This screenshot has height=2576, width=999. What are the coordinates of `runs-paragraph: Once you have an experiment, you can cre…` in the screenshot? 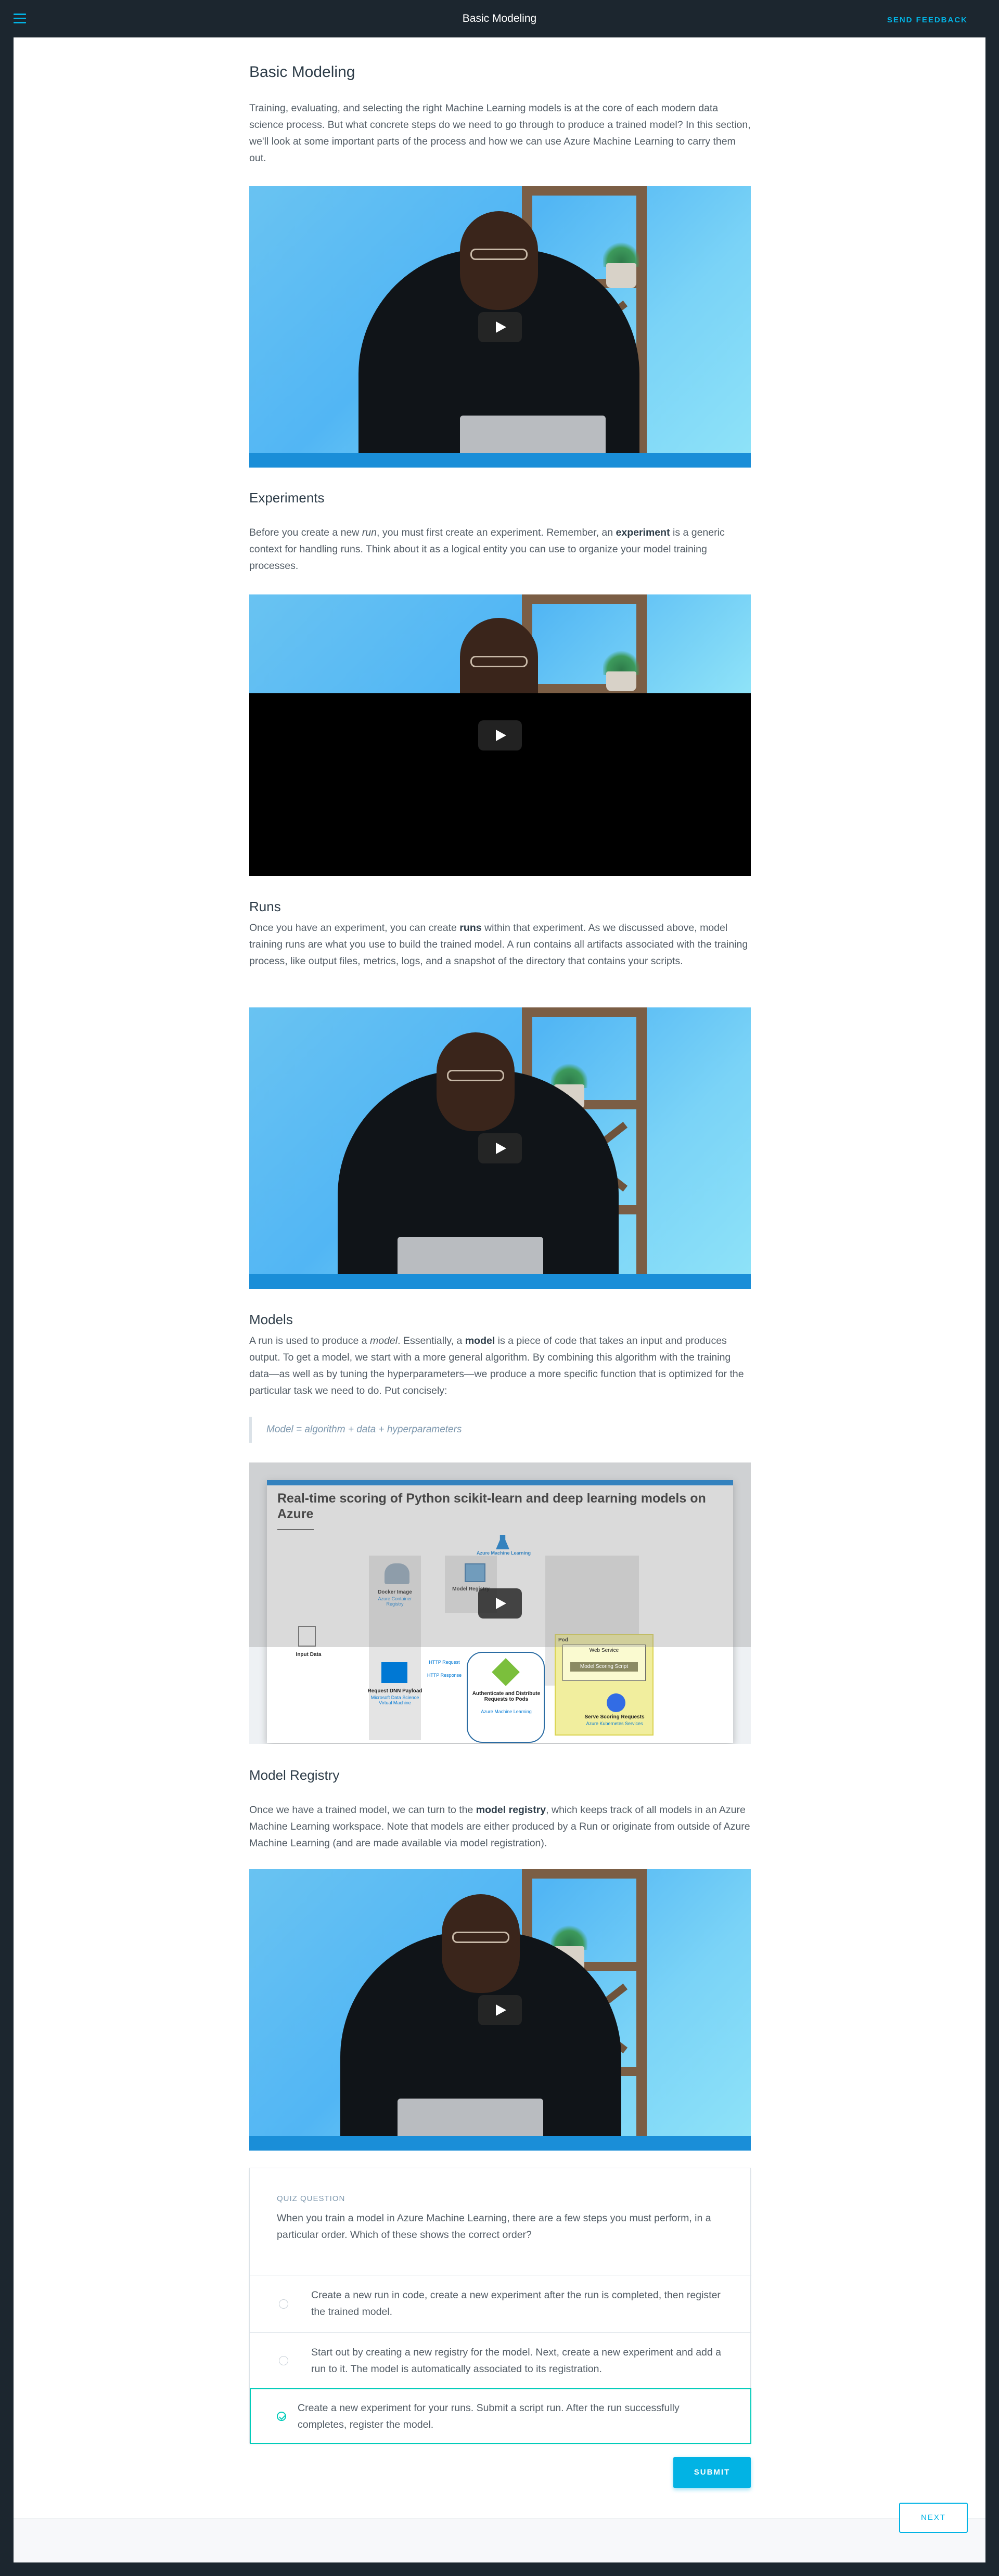 It's located at (498, 944).